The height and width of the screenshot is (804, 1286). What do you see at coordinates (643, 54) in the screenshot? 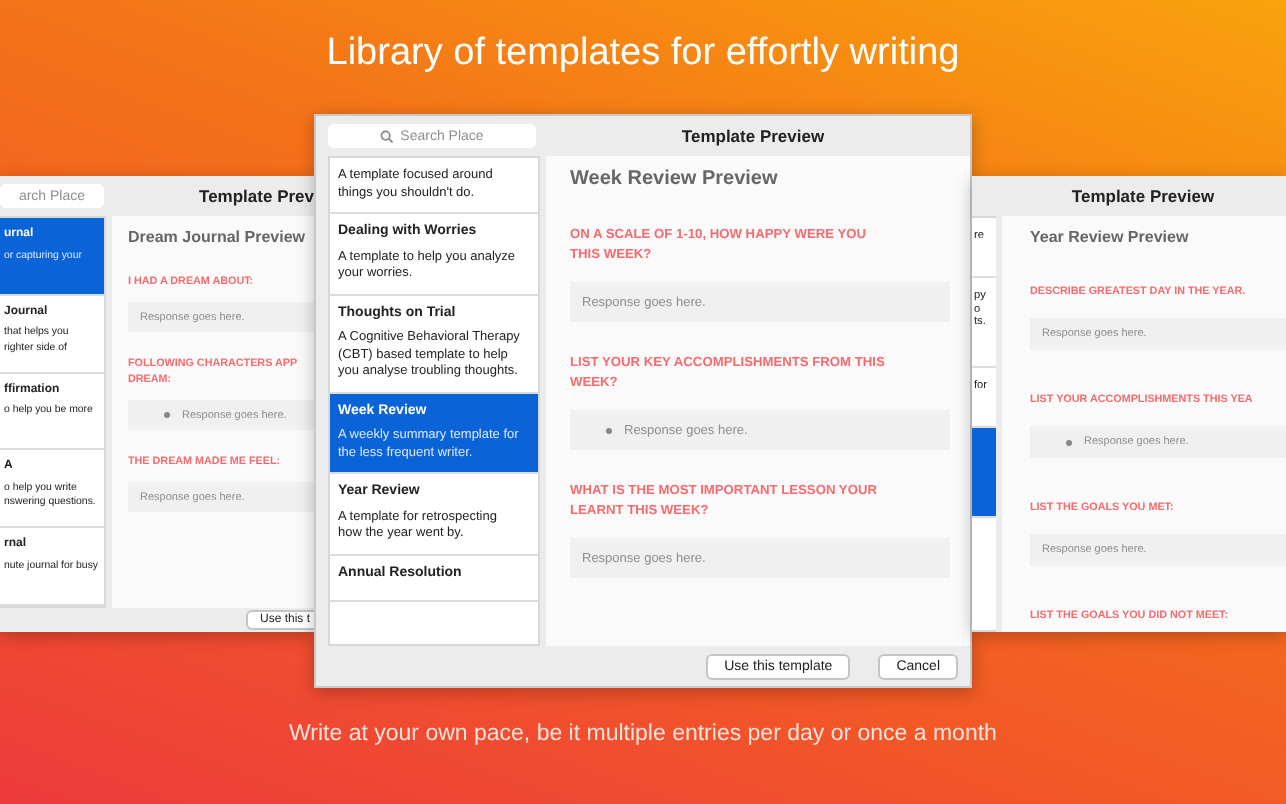
I see `headline: Library of templates for effortly writing` at bounding box center [643, 54].